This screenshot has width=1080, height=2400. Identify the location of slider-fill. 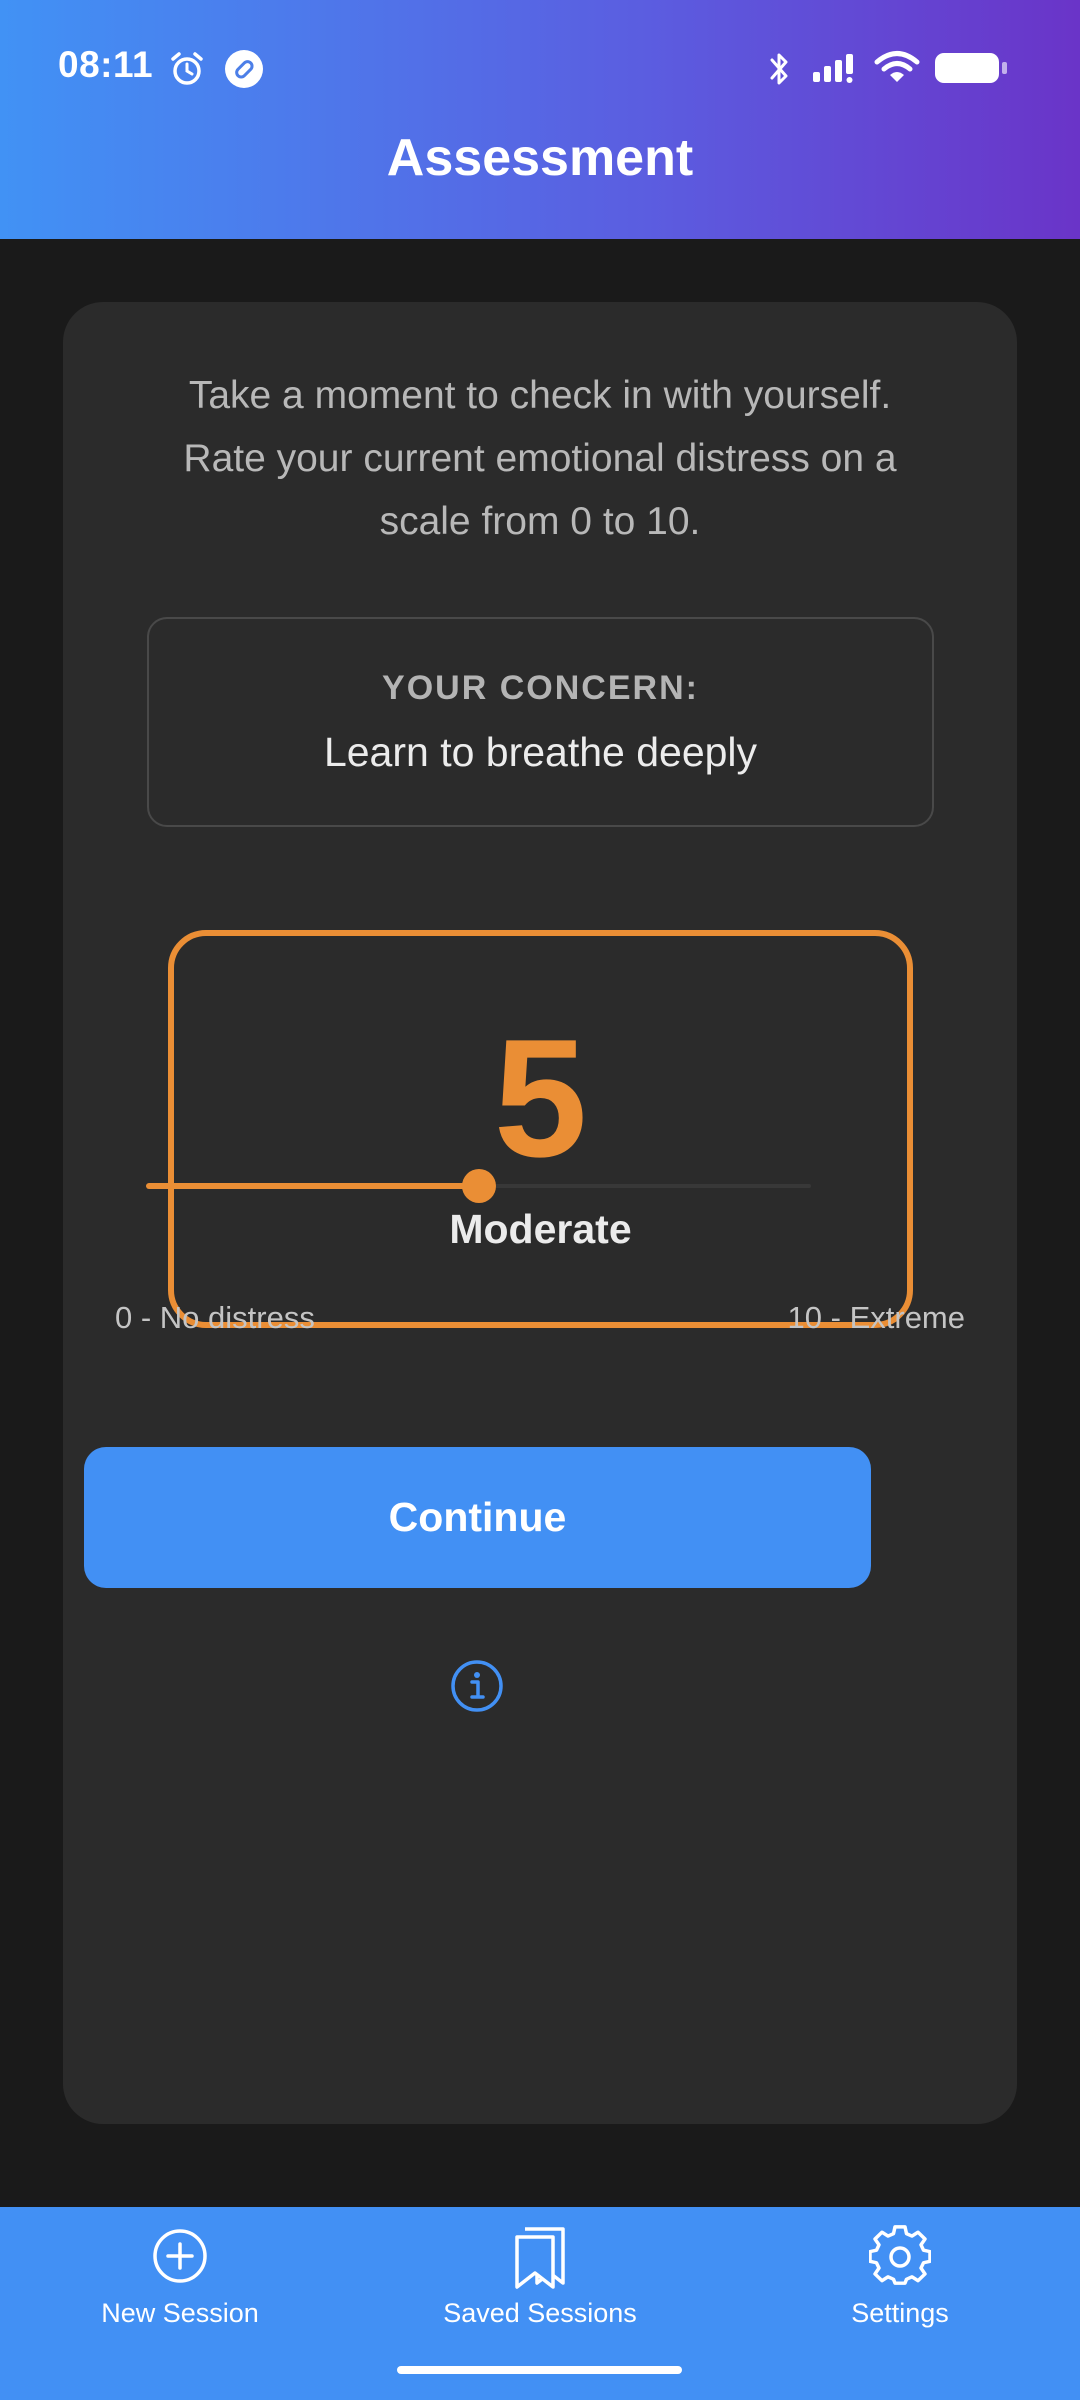
(312, 1186).